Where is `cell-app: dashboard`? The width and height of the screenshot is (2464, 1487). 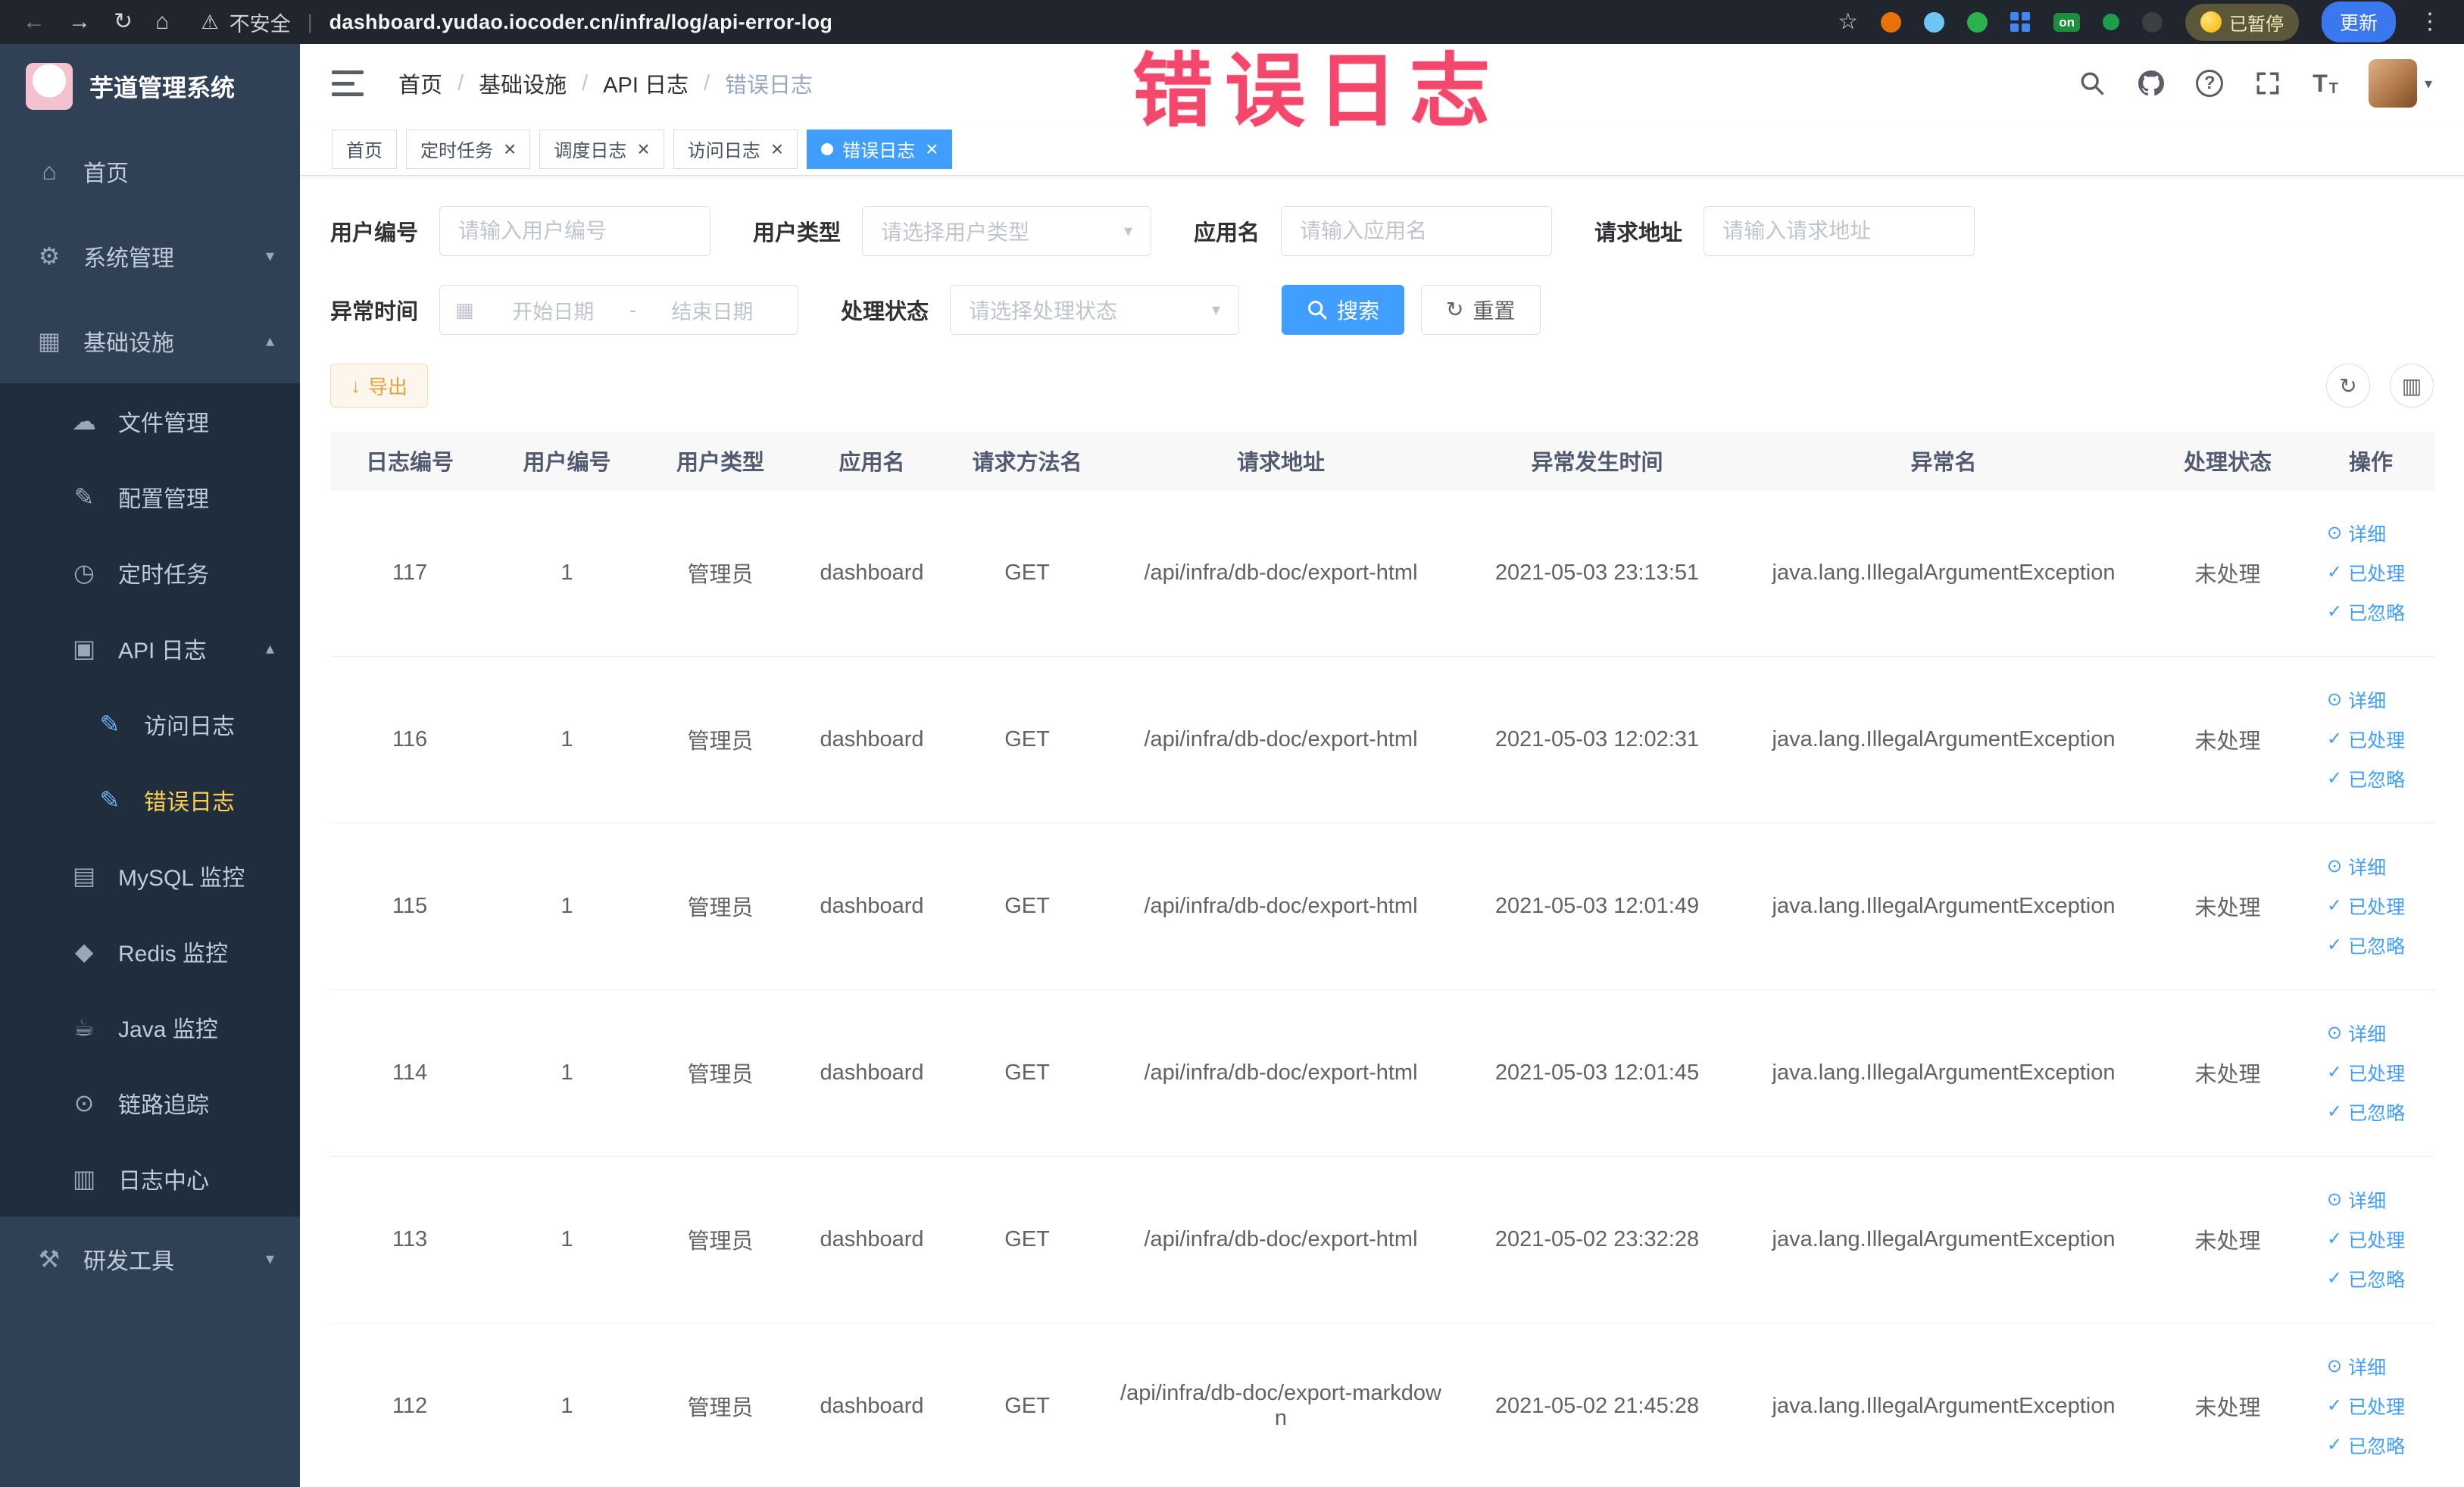
cell-app: dashboard is located at coordinates (872, 739).